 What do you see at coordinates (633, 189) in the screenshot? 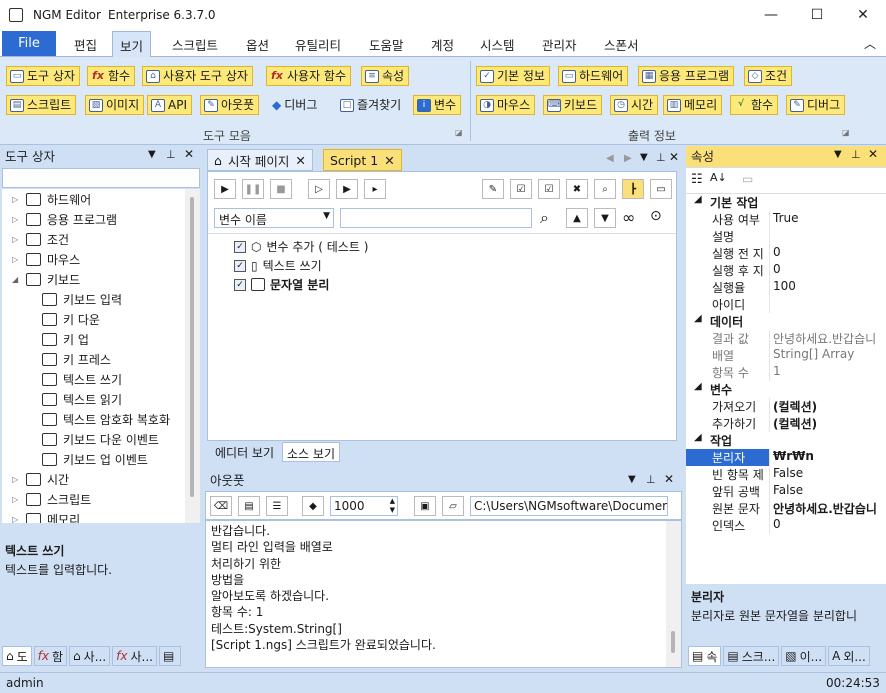
I see `tree-view-button: ┣` at bounding box center [633, 189].